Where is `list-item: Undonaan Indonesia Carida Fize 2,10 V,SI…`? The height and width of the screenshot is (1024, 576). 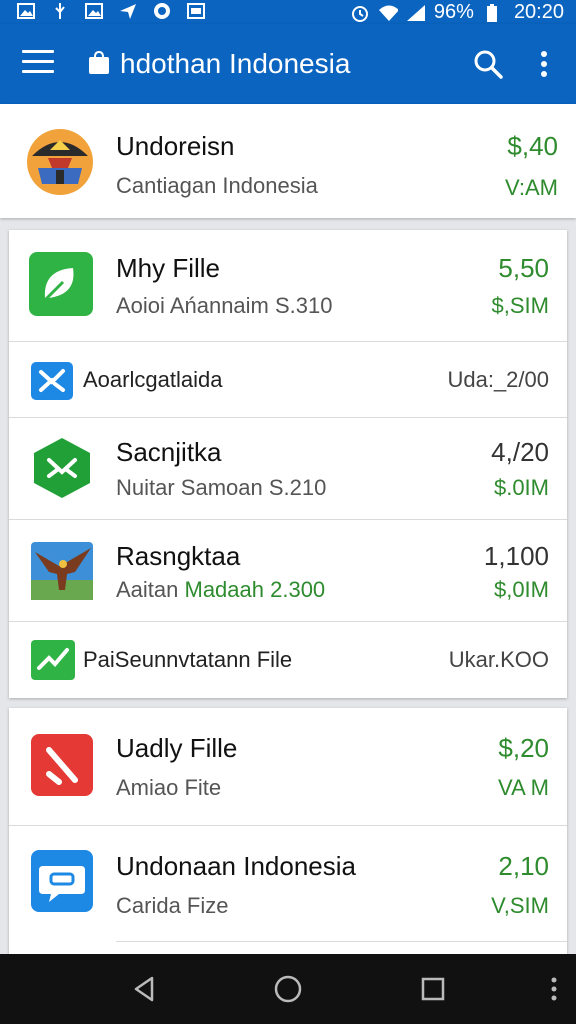 list-item: Undonaan Indonesia Carida Fize 2,10 V,SI… is located at coordinates (288, 884).